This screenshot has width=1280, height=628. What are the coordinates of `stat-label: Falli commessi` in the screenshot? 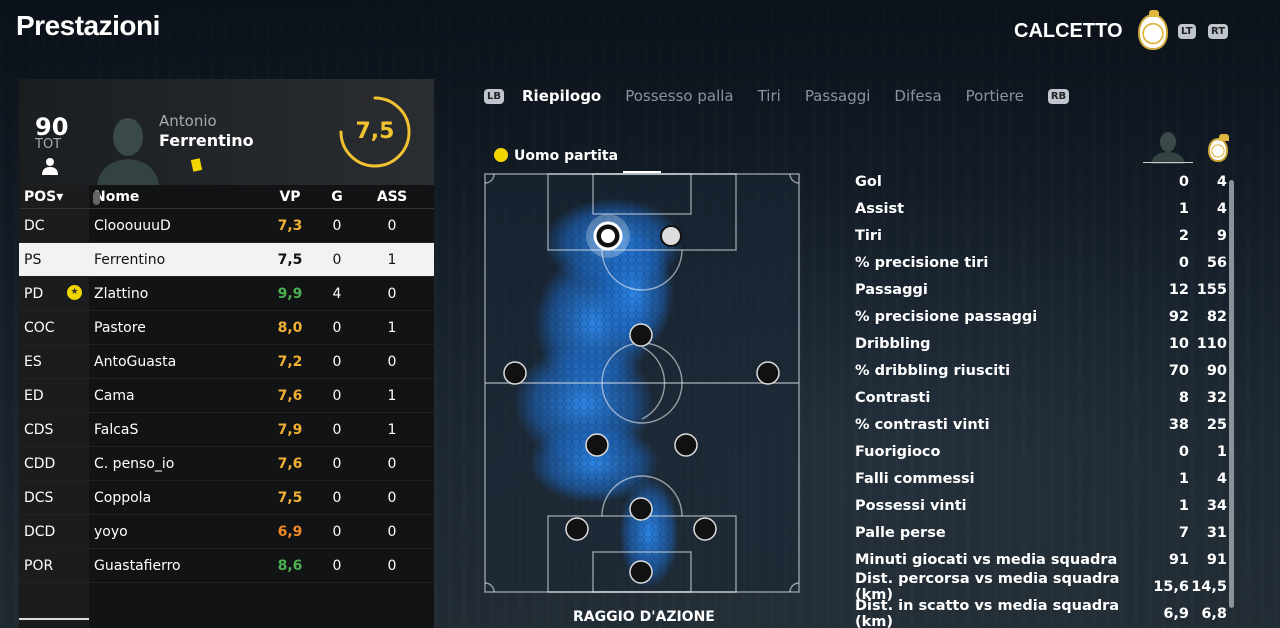 It's located at (915, 478).